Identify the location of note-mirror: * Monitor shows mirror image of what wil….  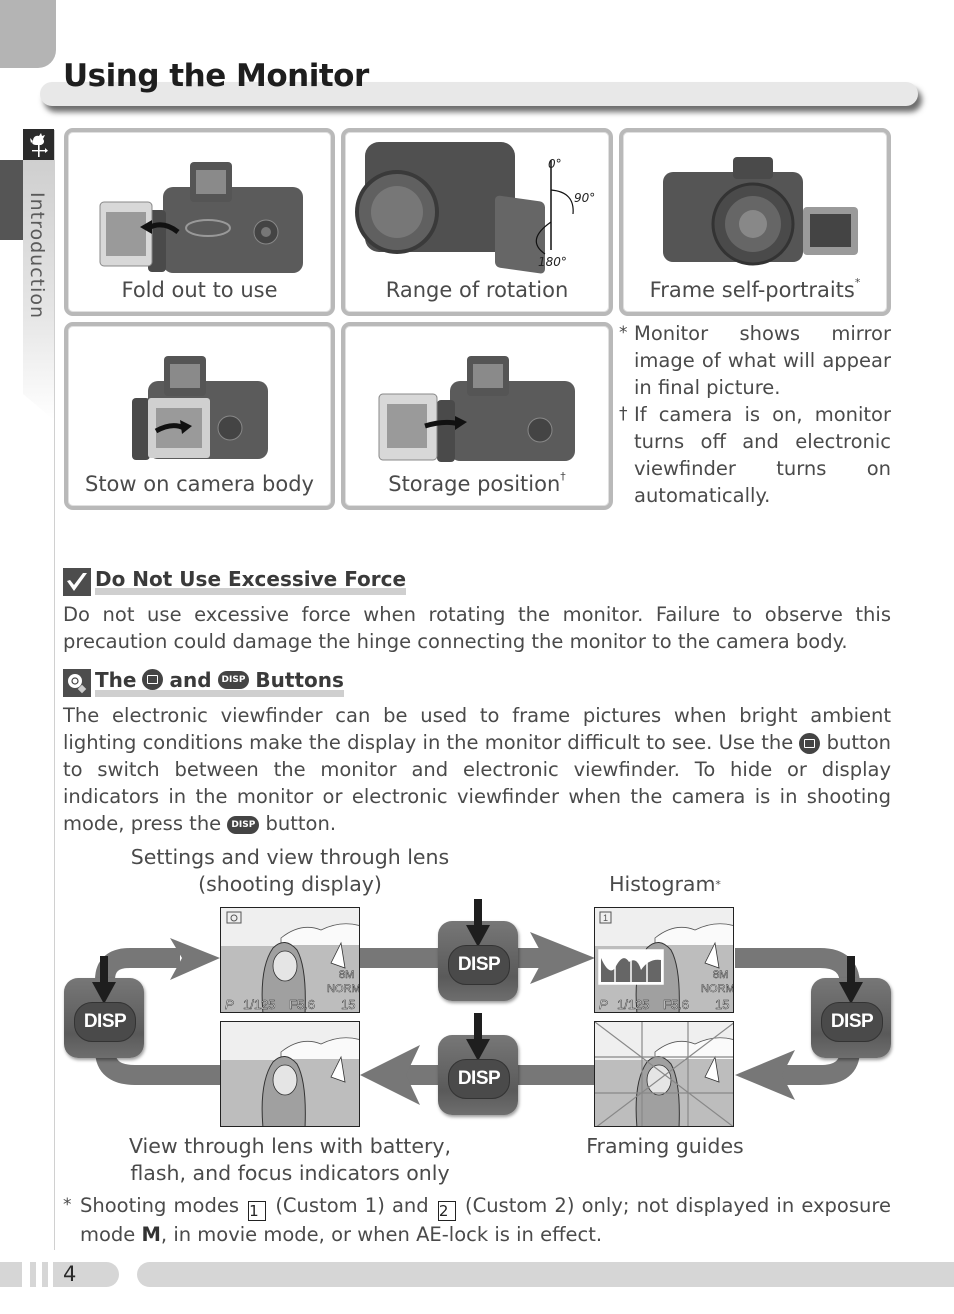
(755, 360).